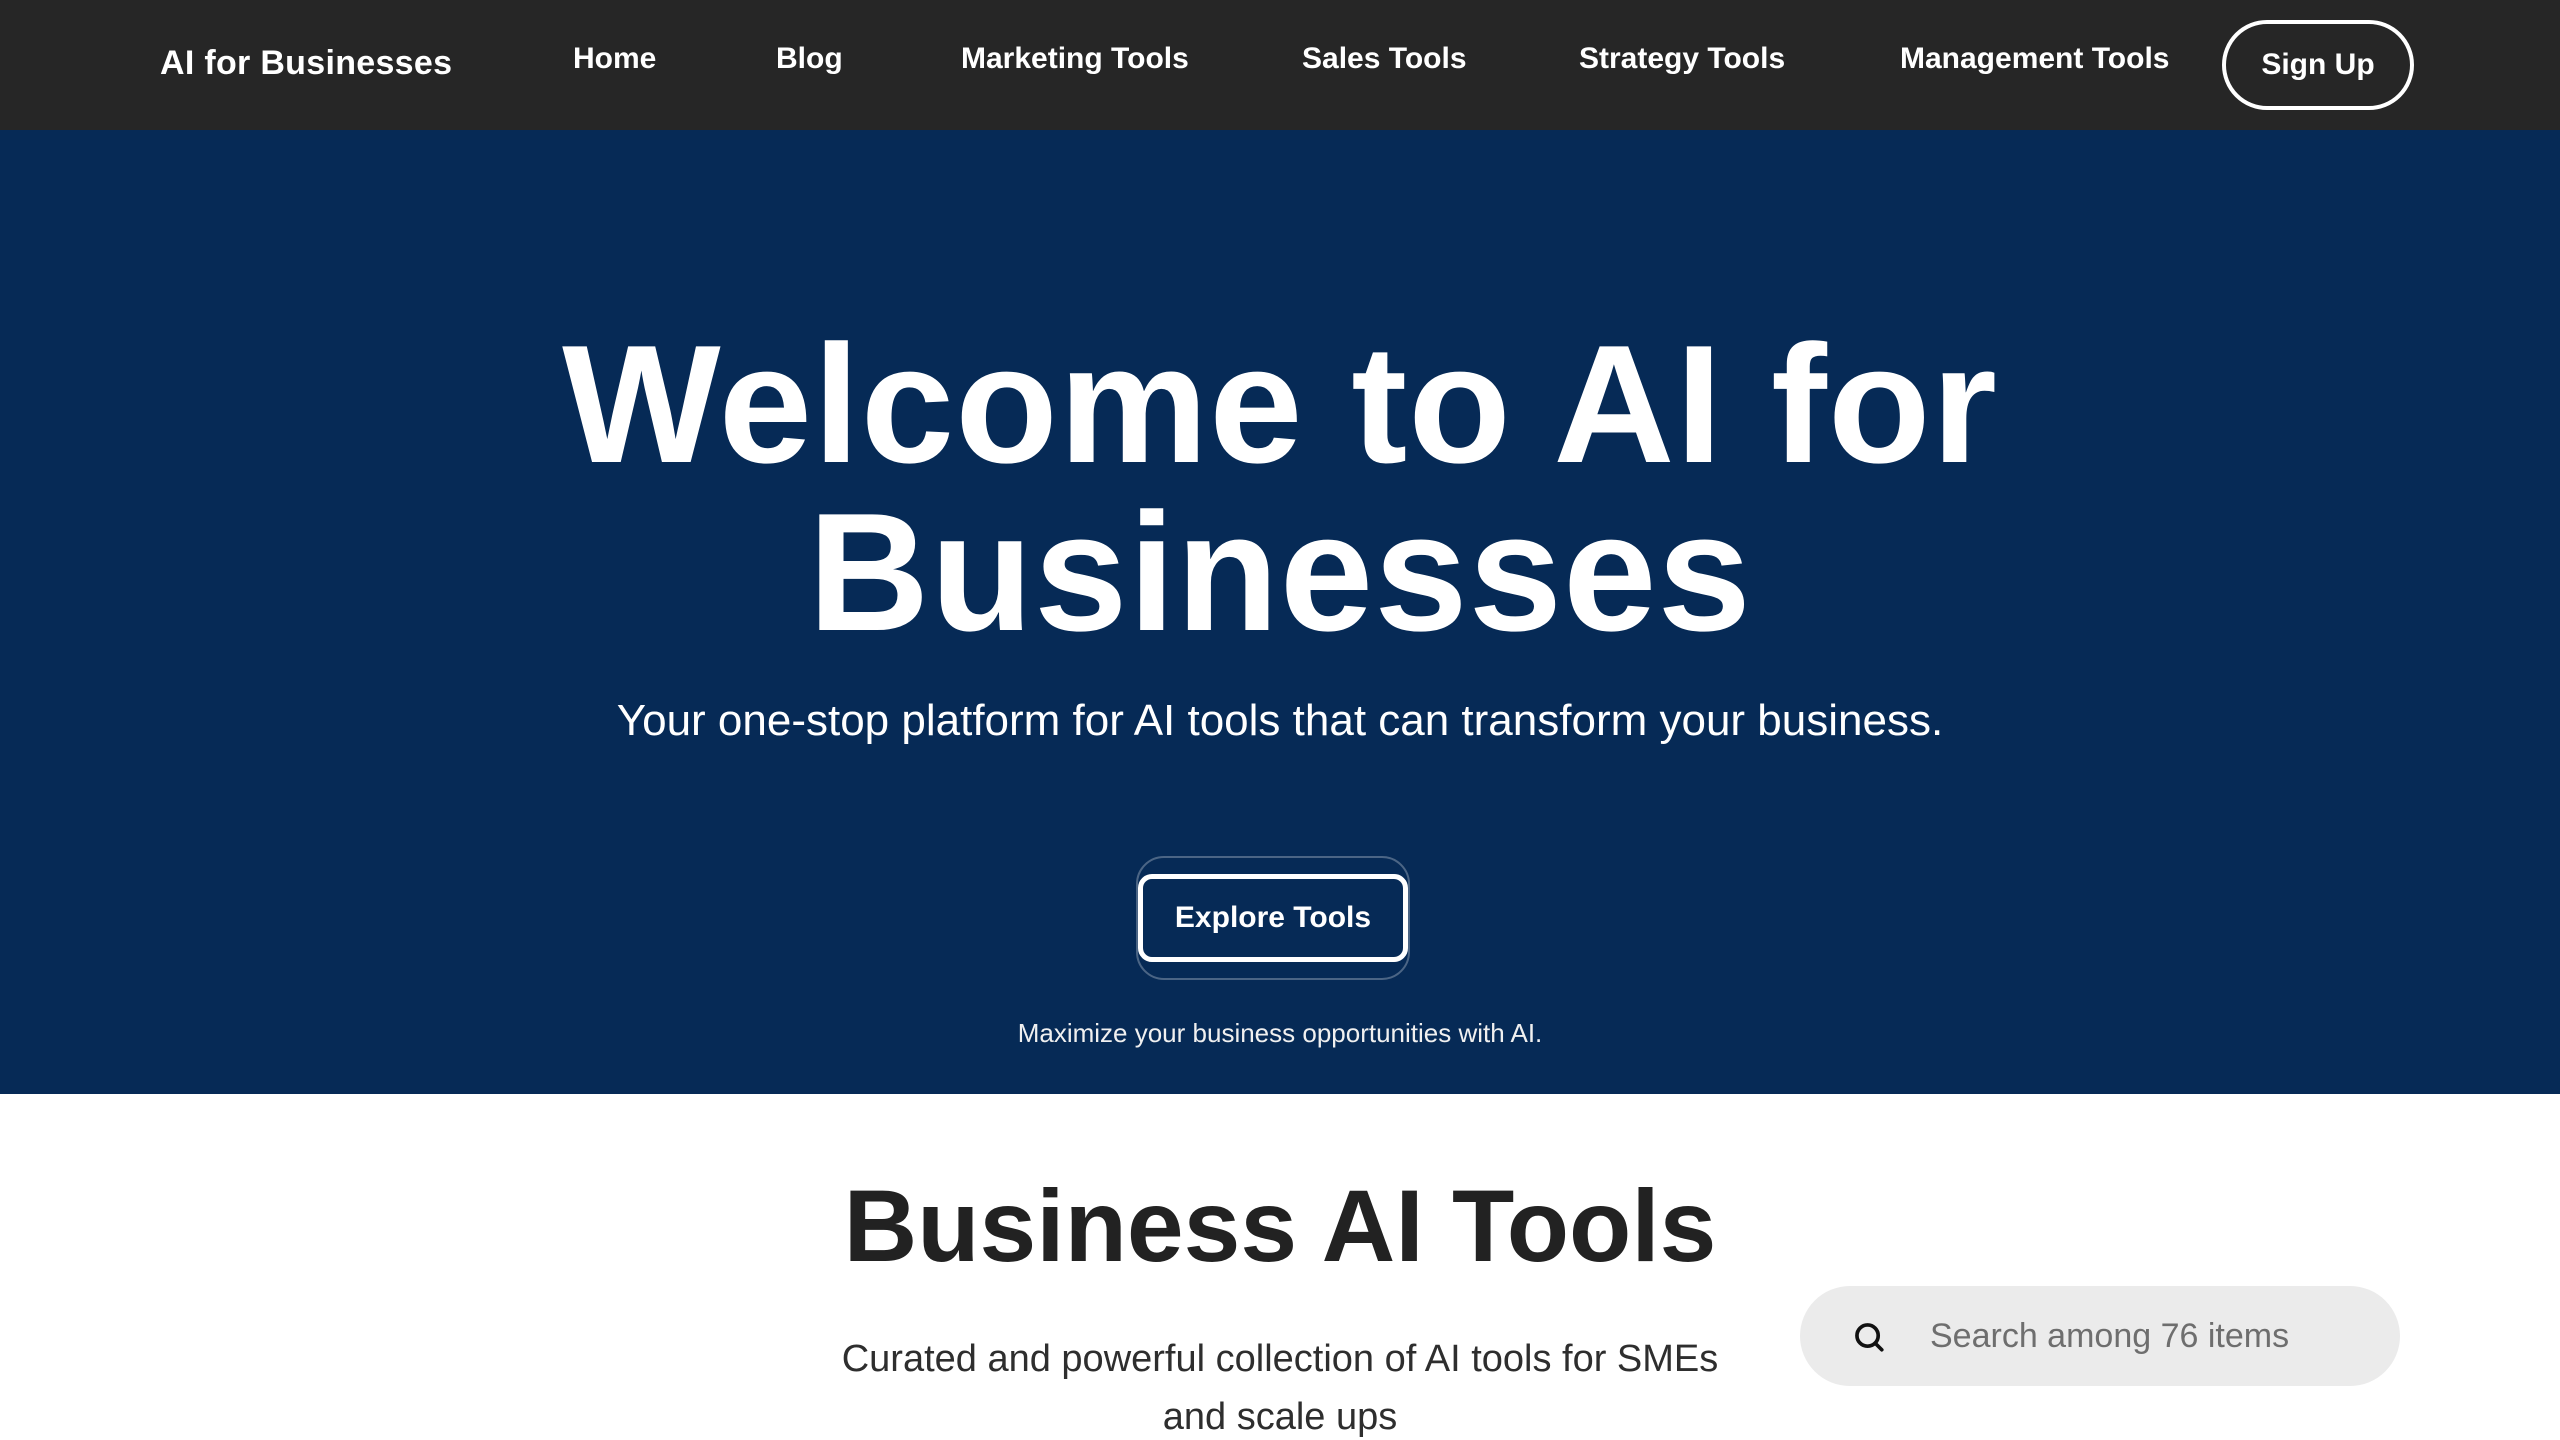 Image resolution: width=2560 pixels, height=1440 pixels. What do you see at coordinates (809, 59) in the screenshot?
I see `nav-link-blog: Blog` at bounding box center [809, 59].